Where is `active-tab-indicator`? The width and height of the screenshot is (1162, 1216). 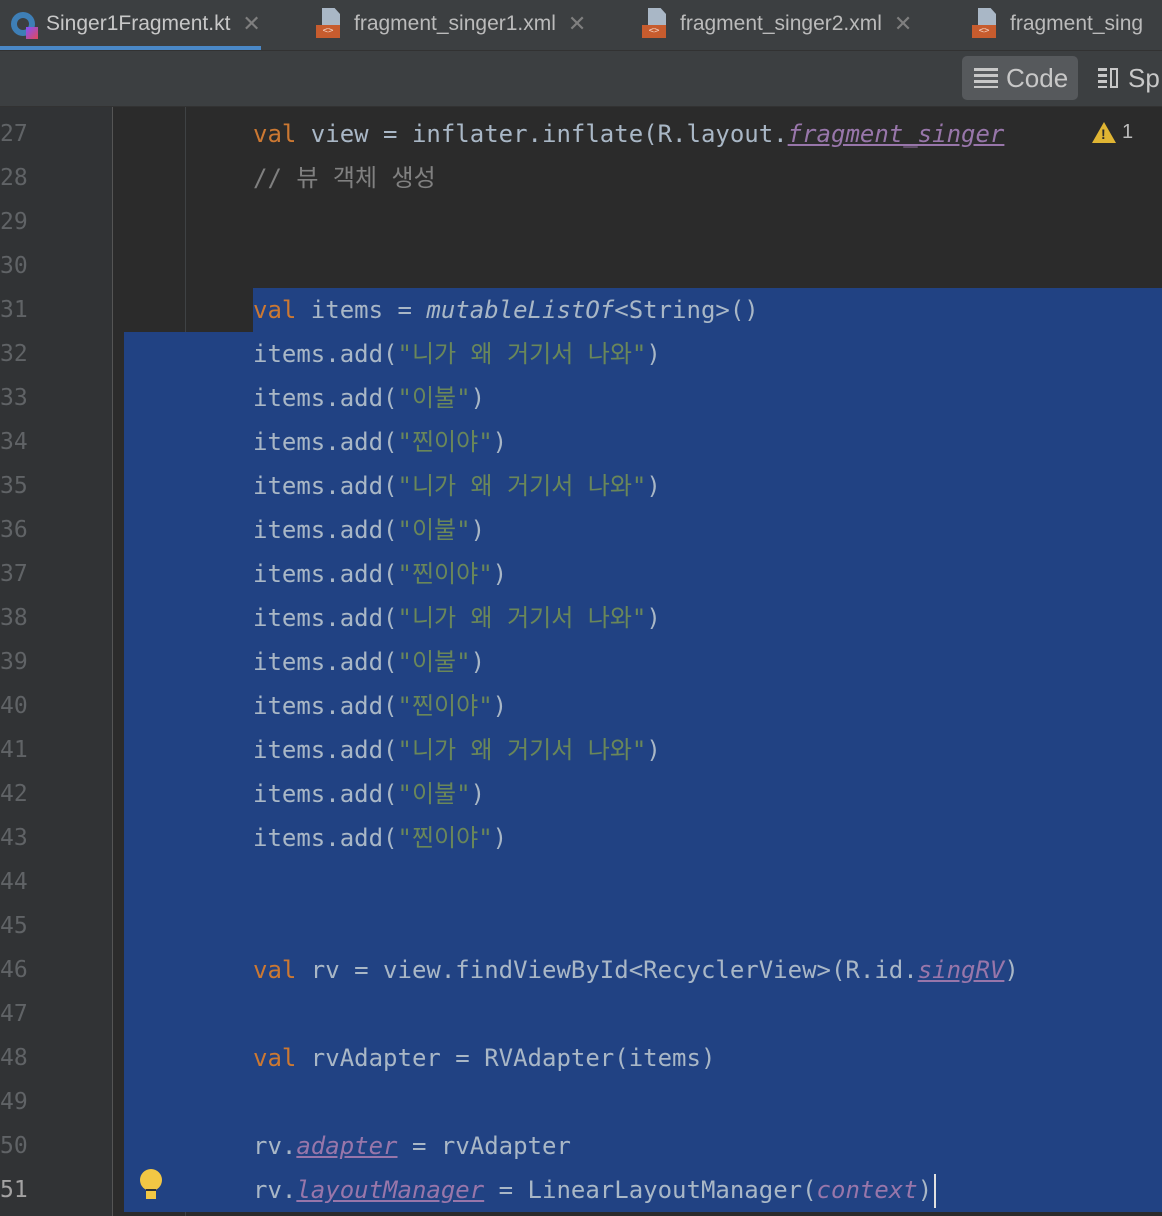 active-tab-indicator is located at coordinates (130, 48).